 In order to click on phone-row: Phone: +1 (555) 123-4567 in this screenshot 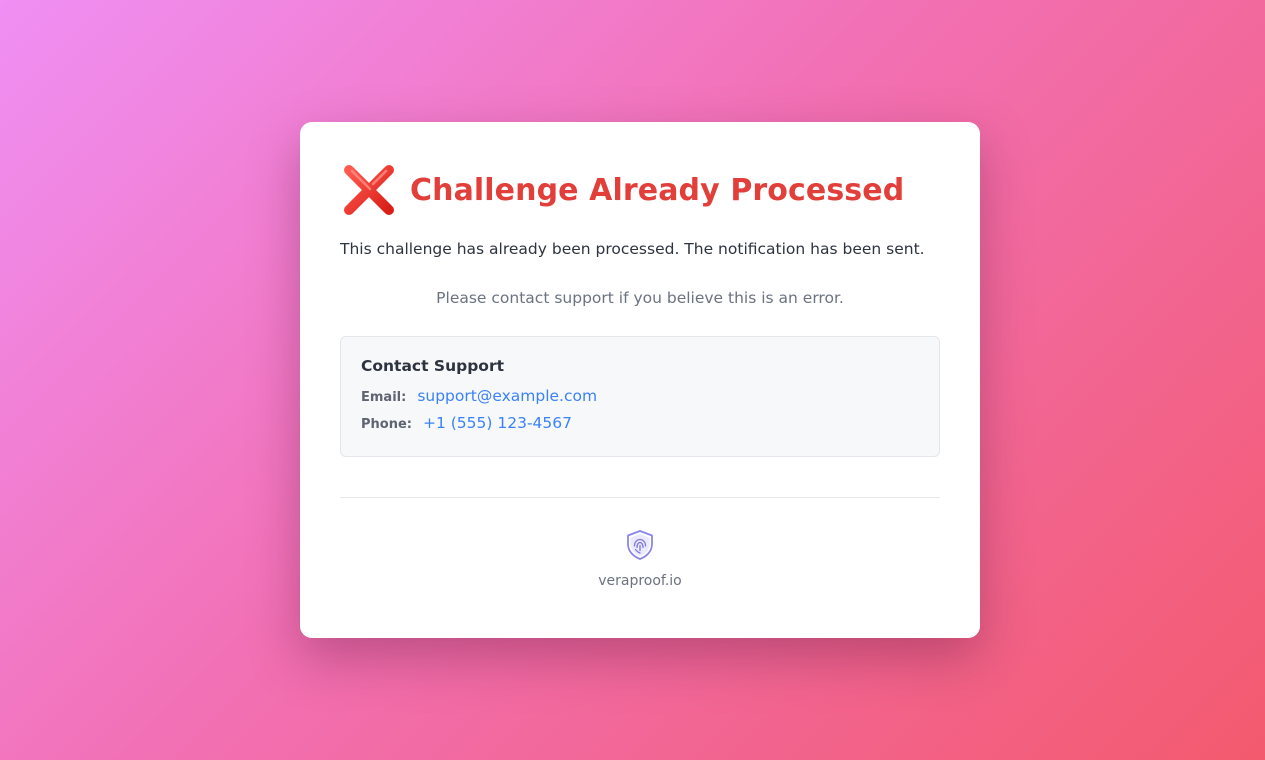, I will do `click(640, 423)`.